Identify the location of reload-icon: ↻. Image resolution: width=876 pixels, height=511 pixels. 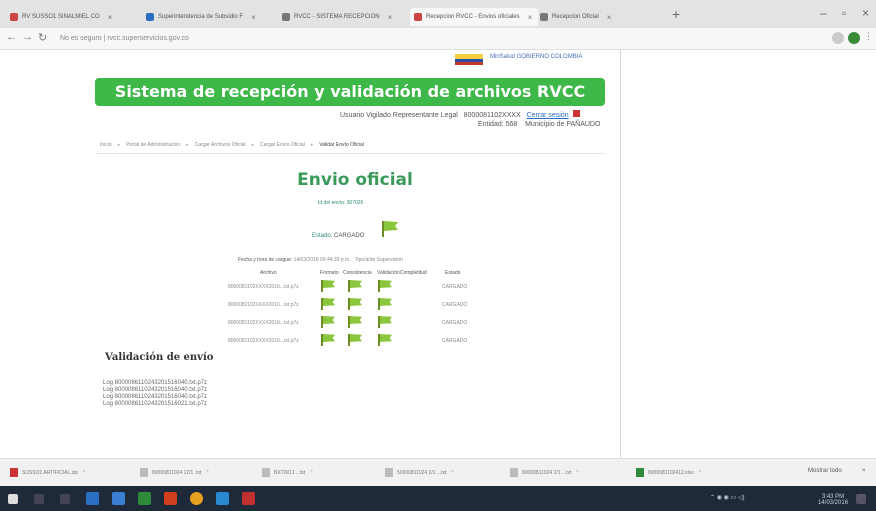
(42, 37).